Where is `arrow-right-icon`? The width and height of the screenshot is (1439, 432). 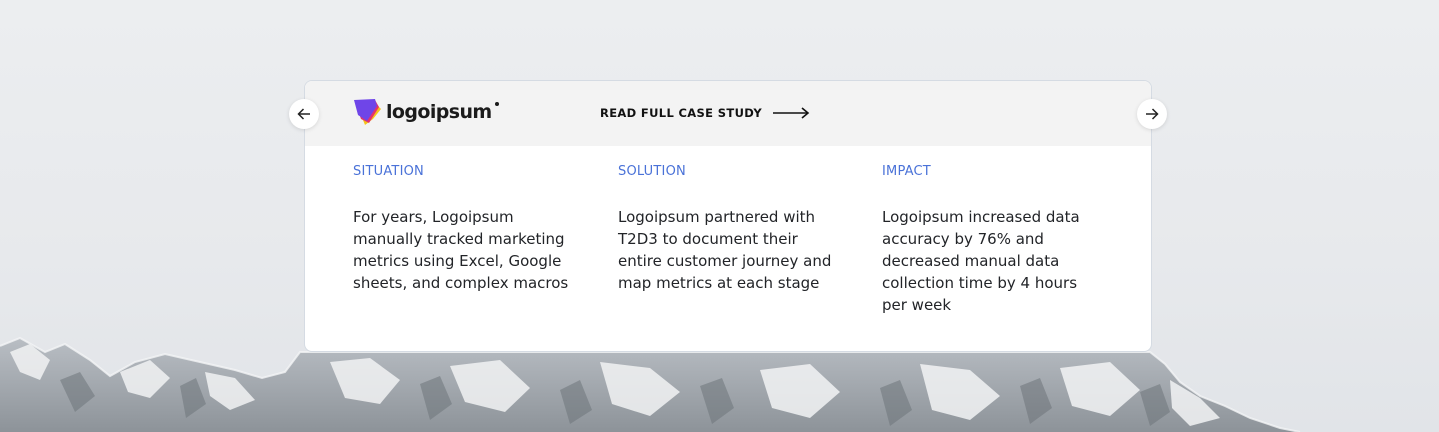 arrow-right-icon is located at coordinates (1152, 114).